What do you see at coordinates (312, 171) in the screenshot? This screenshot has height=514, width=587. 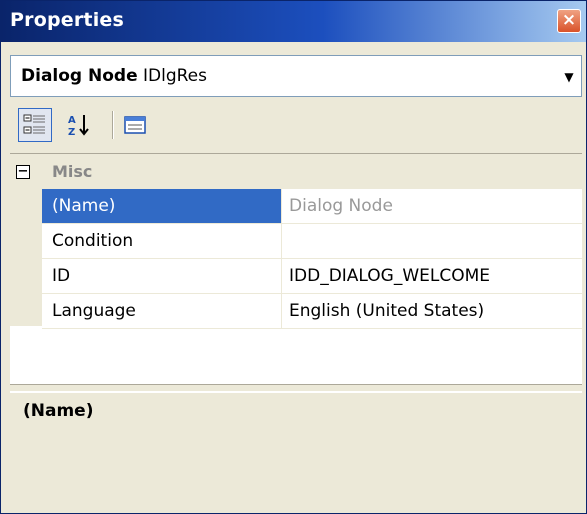 I see `category-background` at bounding box center [312, 171].